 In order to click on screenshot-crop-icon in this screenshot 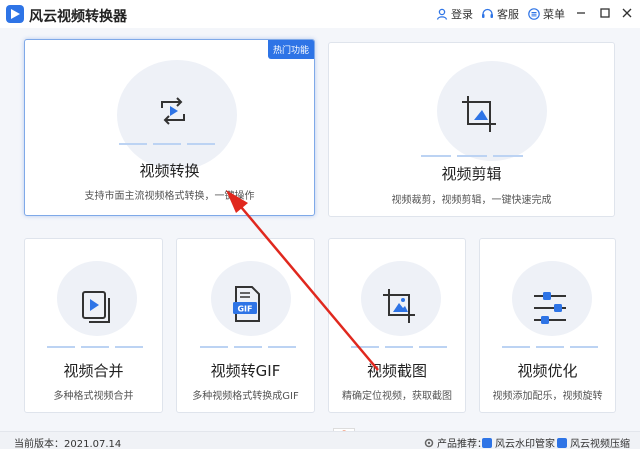, I will do `click(399, 306)`.